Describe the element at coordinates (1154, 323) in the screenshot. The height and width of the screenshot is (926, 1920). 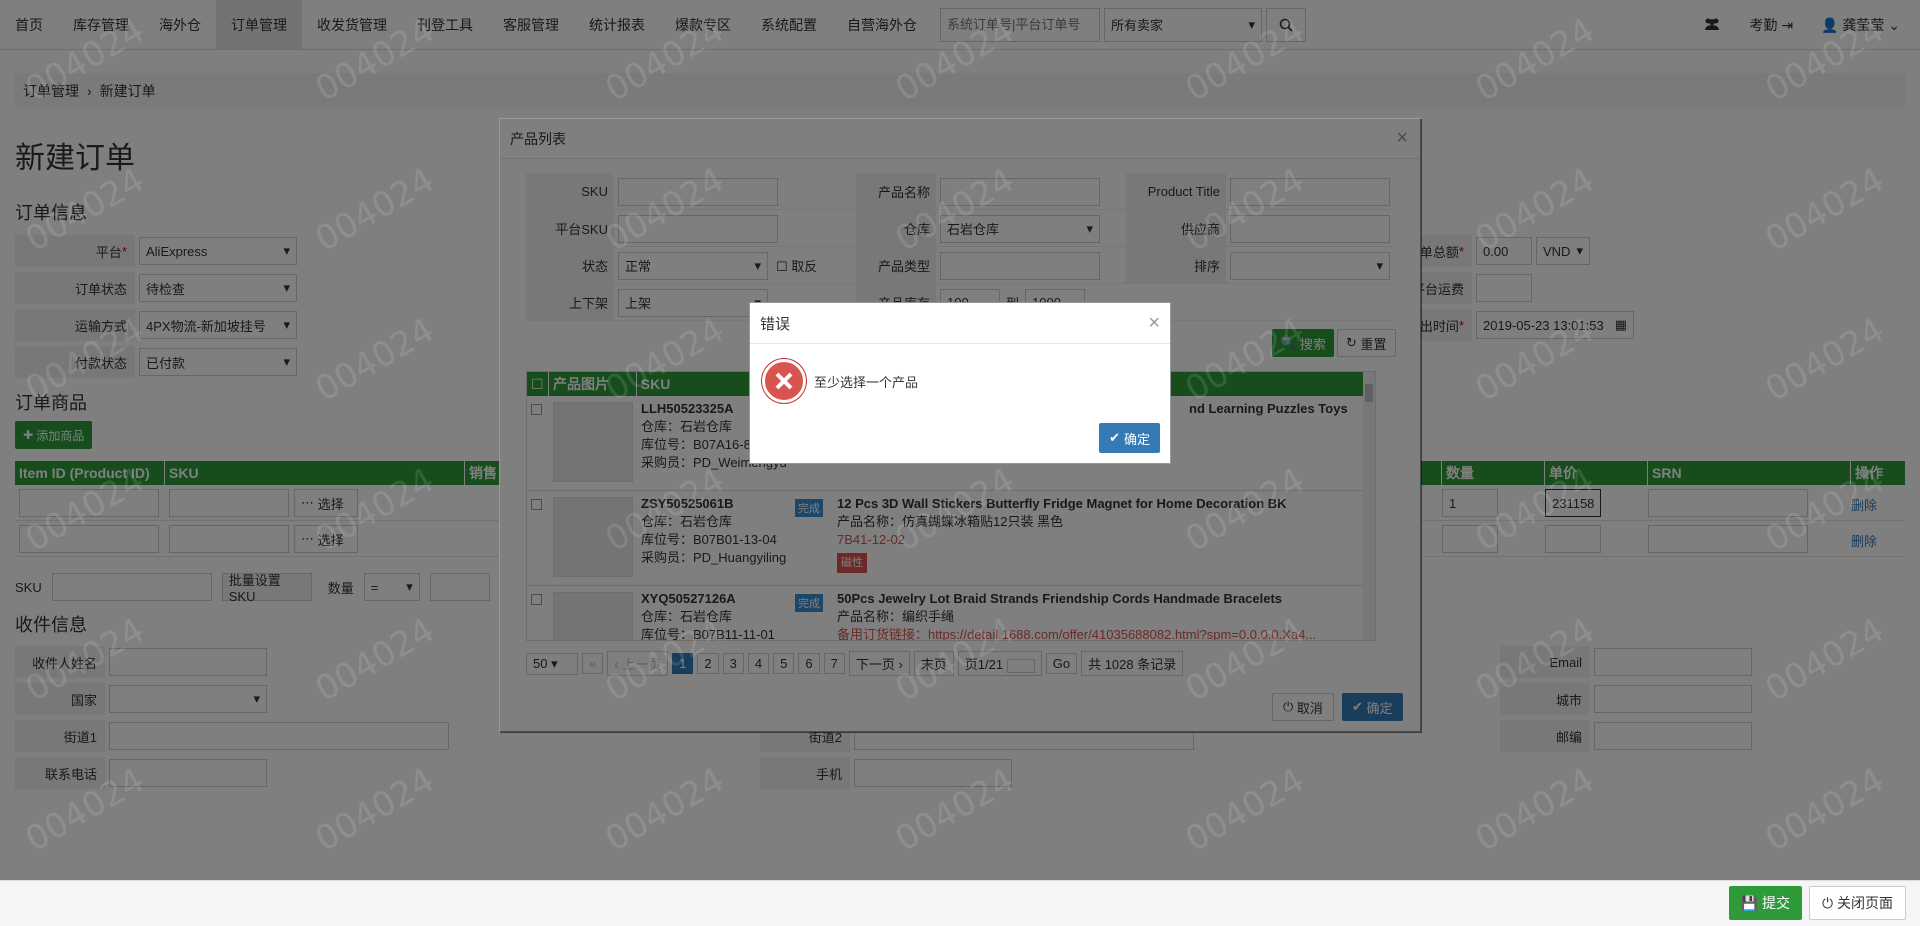
I see `close-icon: ×` at that location.